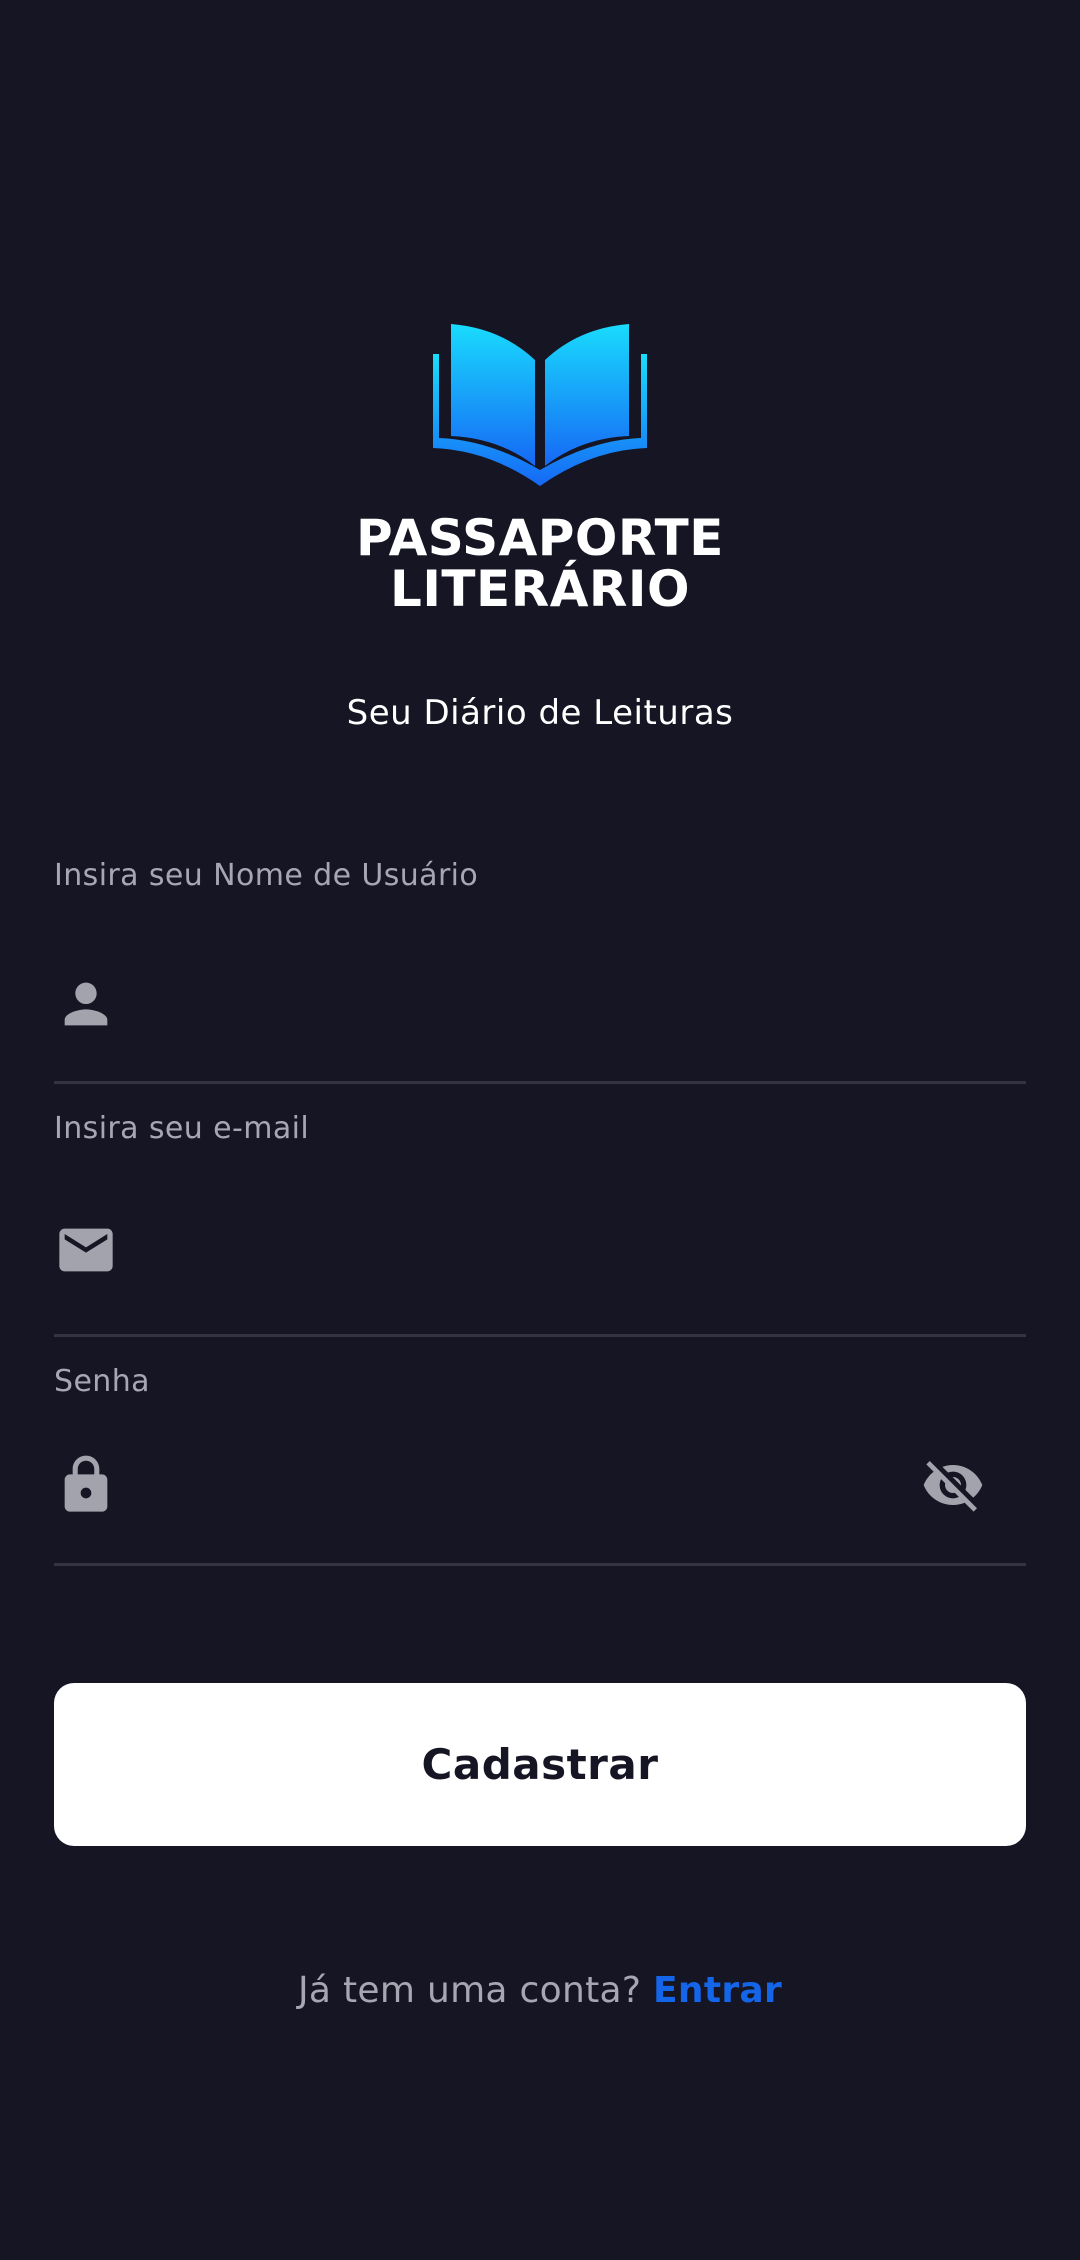  I want to click on username-underline, so click(540, 1082).